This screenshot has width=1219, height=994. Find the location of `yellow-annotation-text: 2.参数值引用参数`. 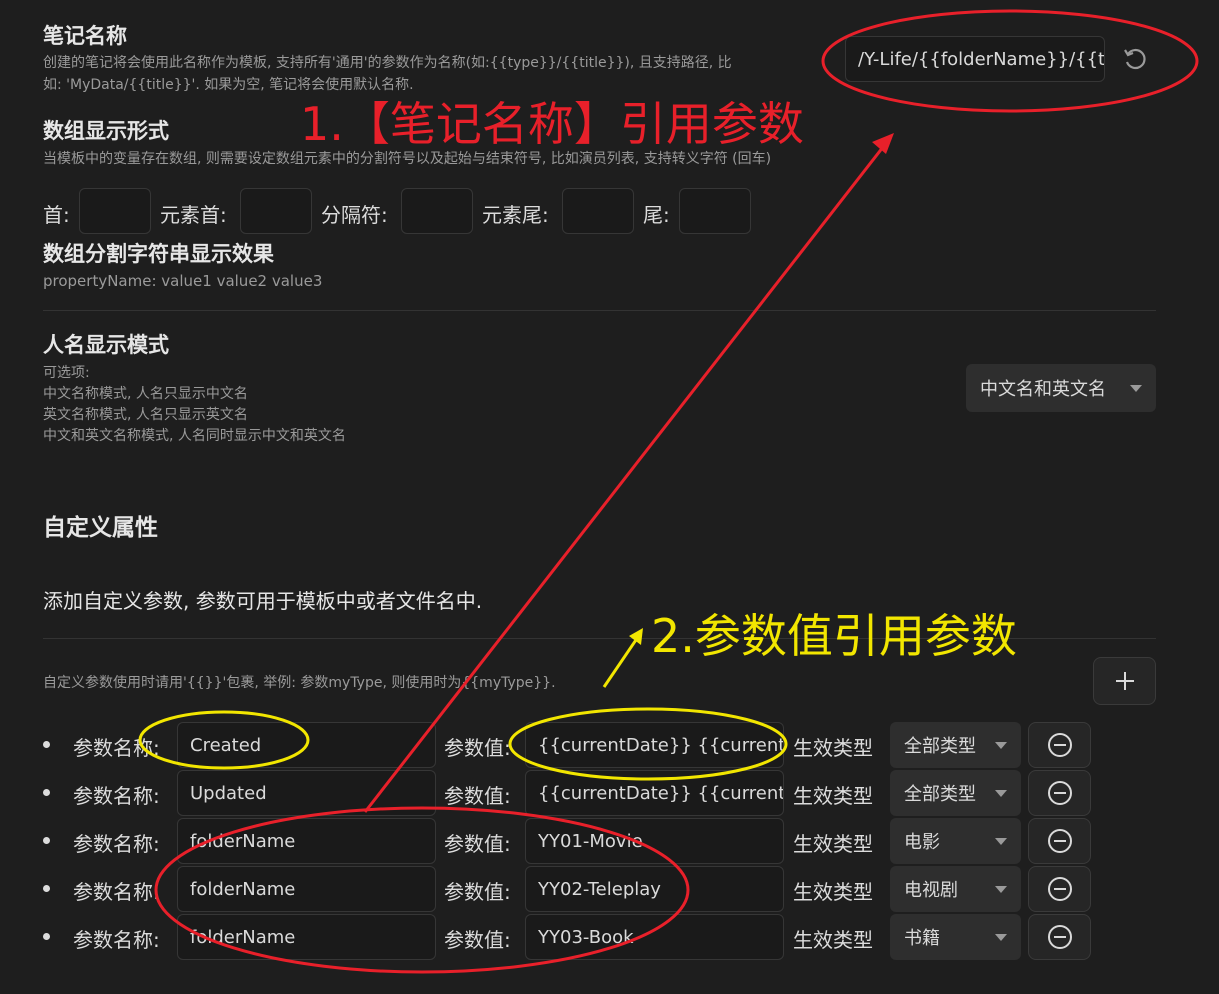

yellow-annotation-text: 2.参数值引用参数 is located at coordinates (834, 636).